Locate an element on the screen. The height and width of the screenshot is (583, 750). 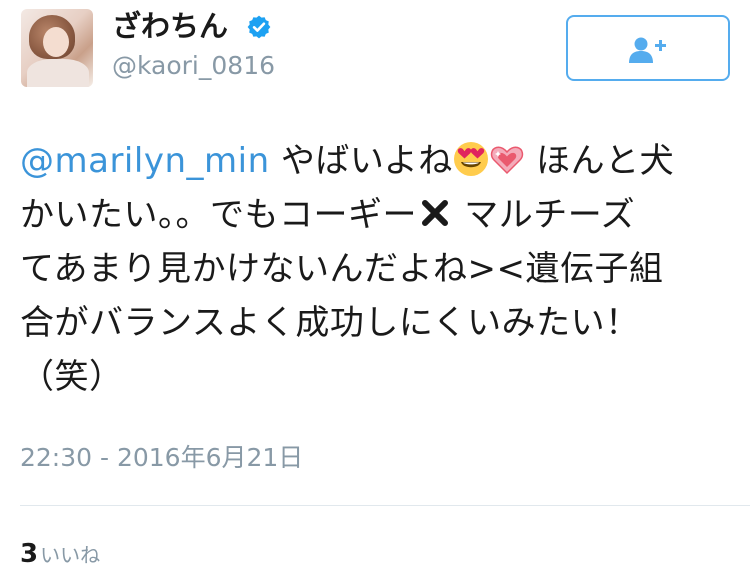
avatar-face is located at coordinates (56, 42).